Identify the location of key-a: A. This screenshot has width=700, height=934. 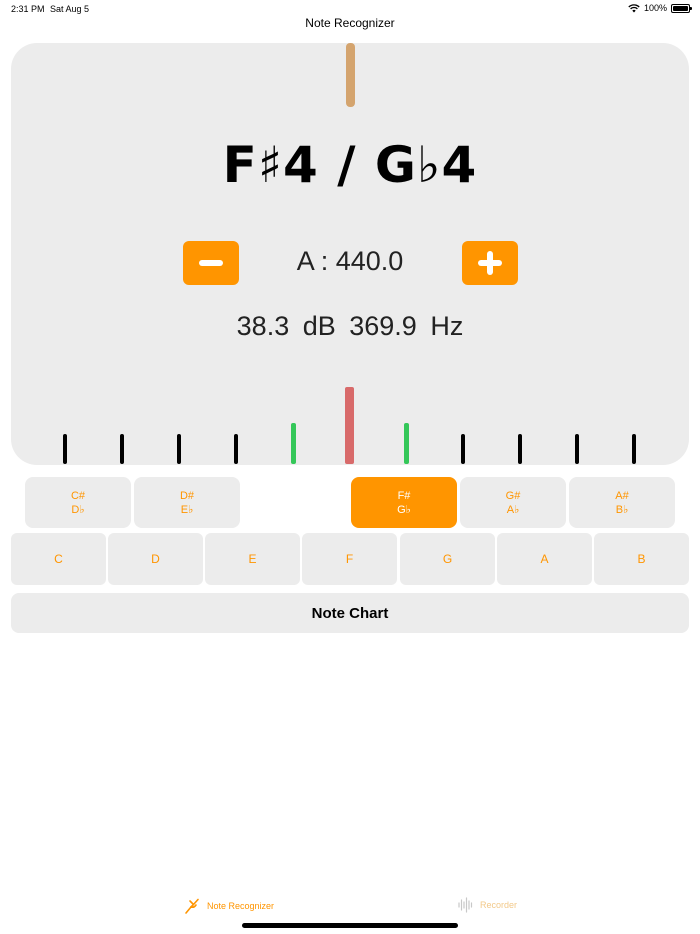
(544, 559).